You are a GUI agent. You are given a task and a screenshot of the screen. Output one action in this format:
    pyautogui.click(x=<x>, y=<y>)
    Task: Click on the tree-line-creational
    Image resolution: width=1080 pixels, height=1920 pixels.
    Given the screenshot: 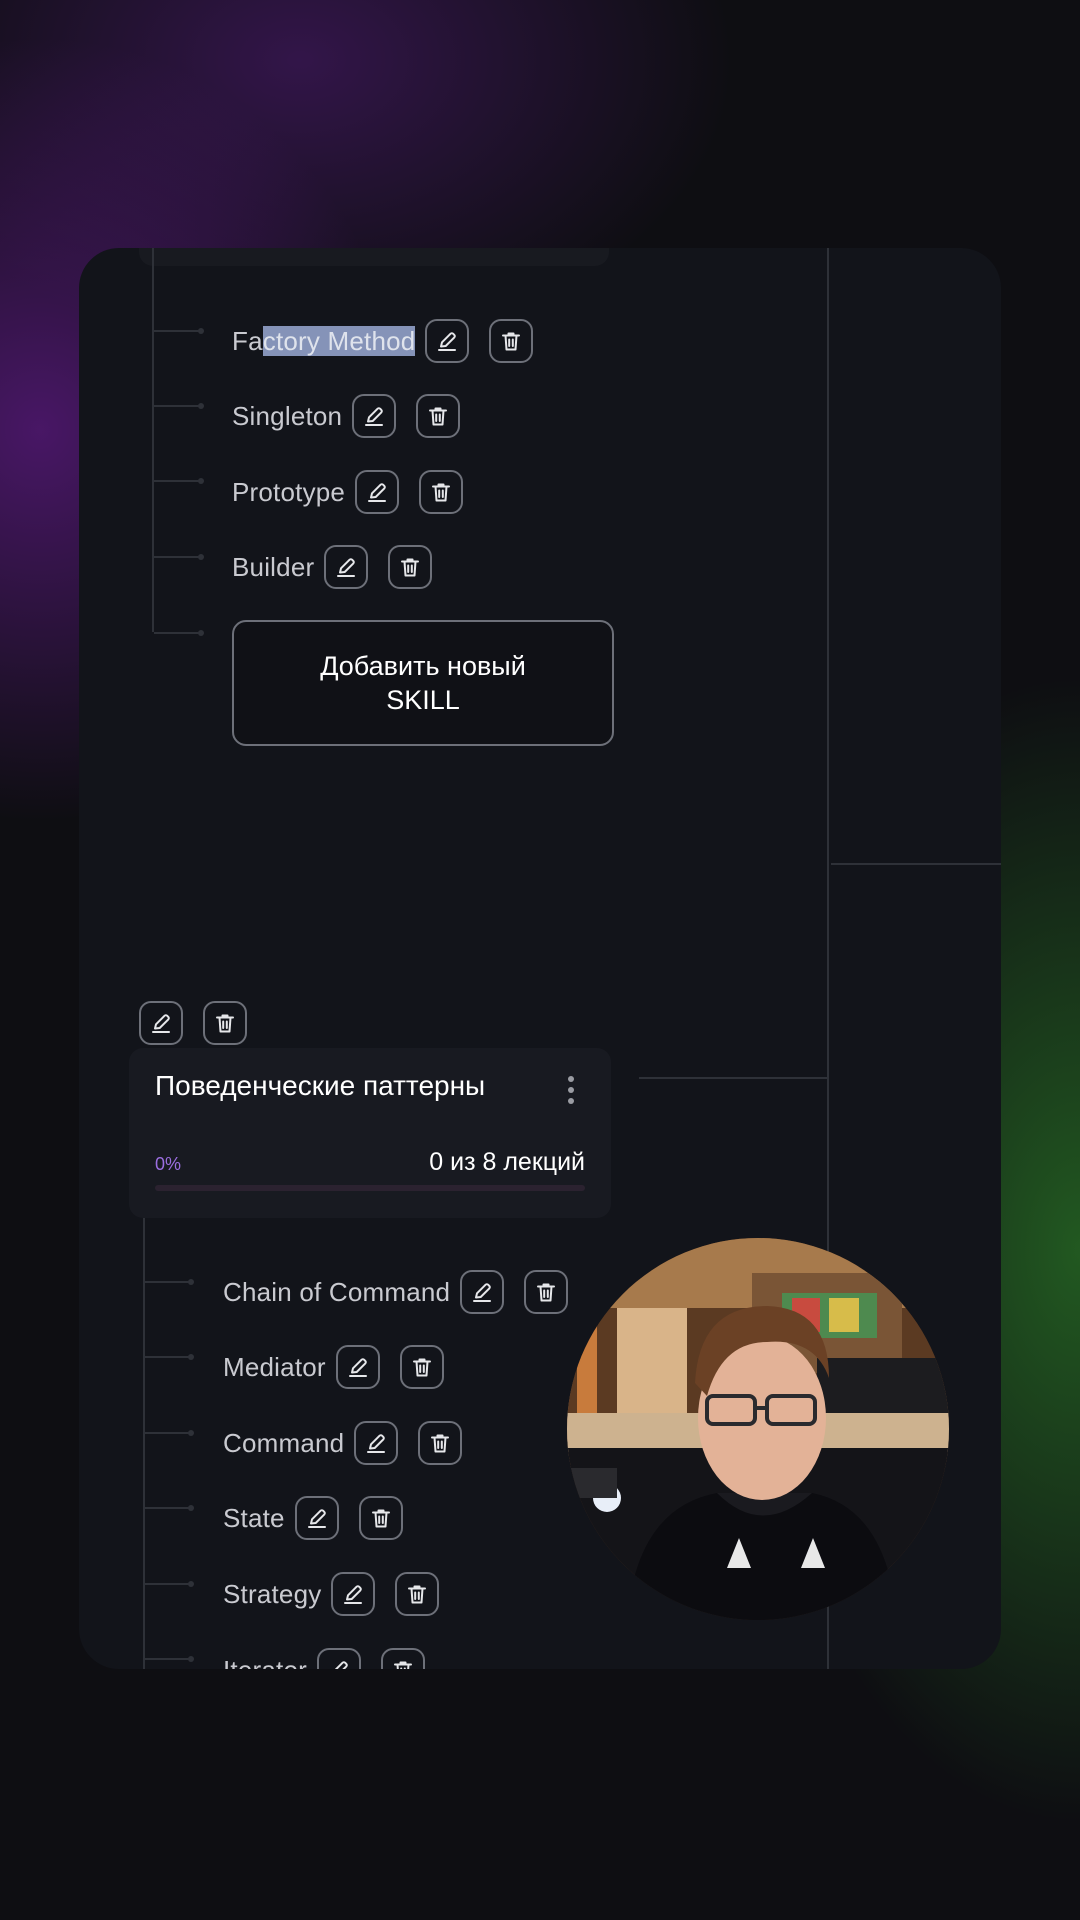 What is the action you would take?
    pyautogui.click(x=153, y=440)
    